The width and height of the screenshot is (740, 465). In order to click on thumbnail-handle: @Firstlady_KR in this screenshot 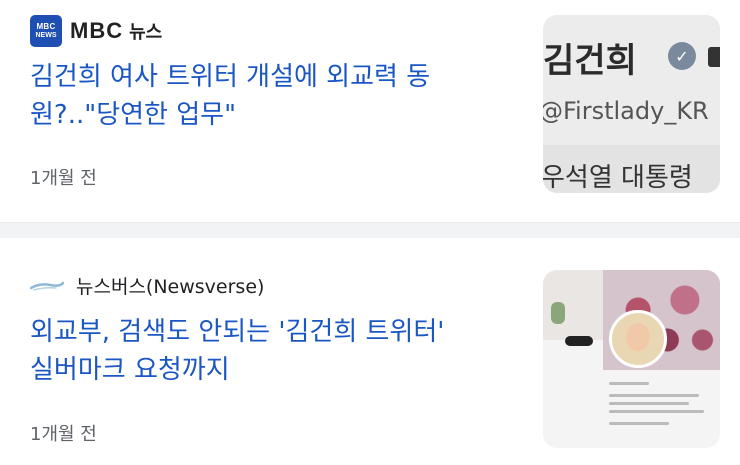, I will do `click(626, 111)`.